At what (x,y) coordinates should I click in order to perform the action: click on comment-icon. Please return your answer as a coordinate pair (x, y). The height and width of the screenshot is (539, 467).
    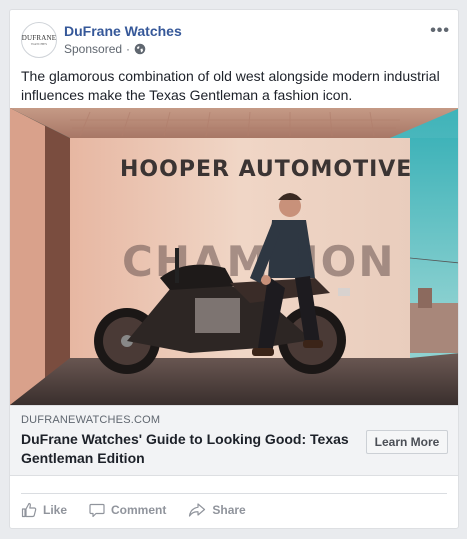
    Looking at the image, I should click on (97, 510).